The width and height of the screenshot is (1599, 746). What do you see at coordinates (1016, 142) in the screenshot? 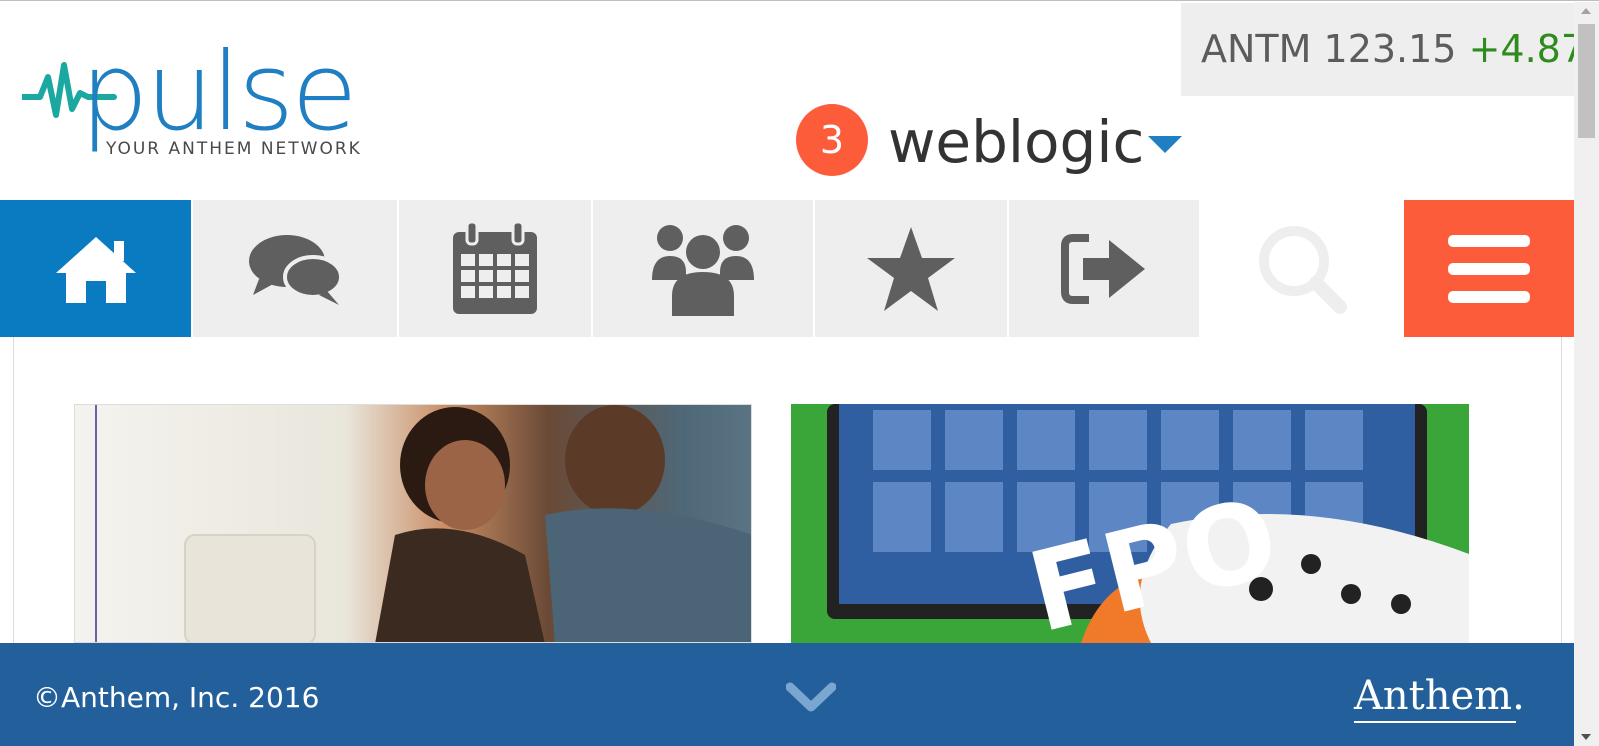
I see `username: weblogic` at bounding box center [1016, 142].